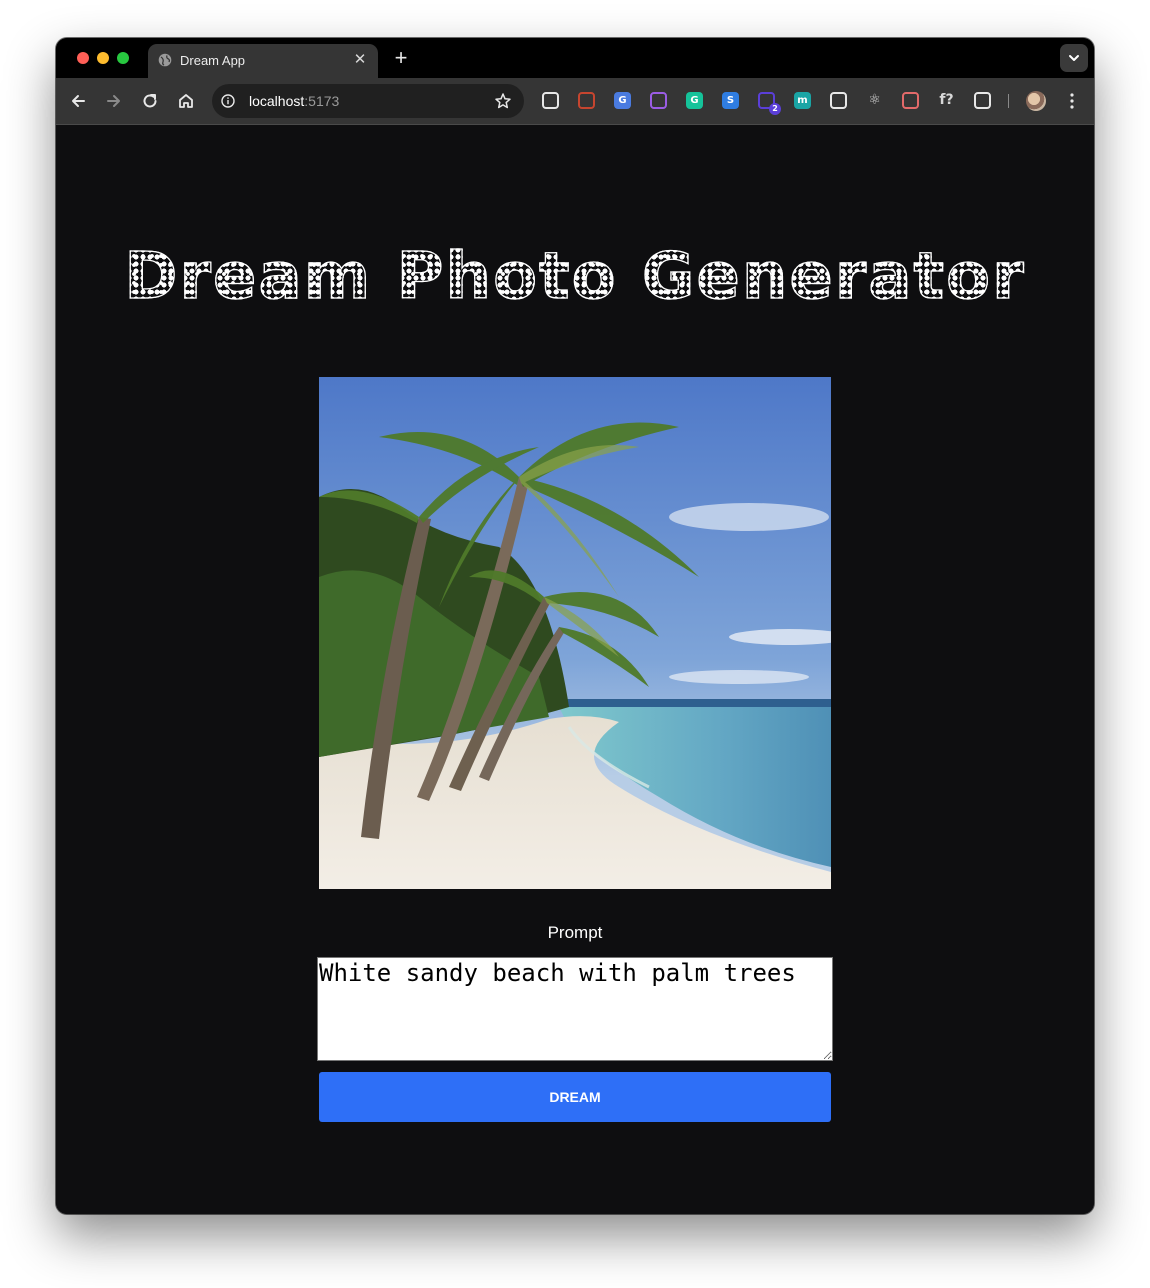 The image size is (1150, 1288). Describe the element at coordinates (263, 61) in the screenshot. I see `browser-tab: Dream App ✕` at that location.